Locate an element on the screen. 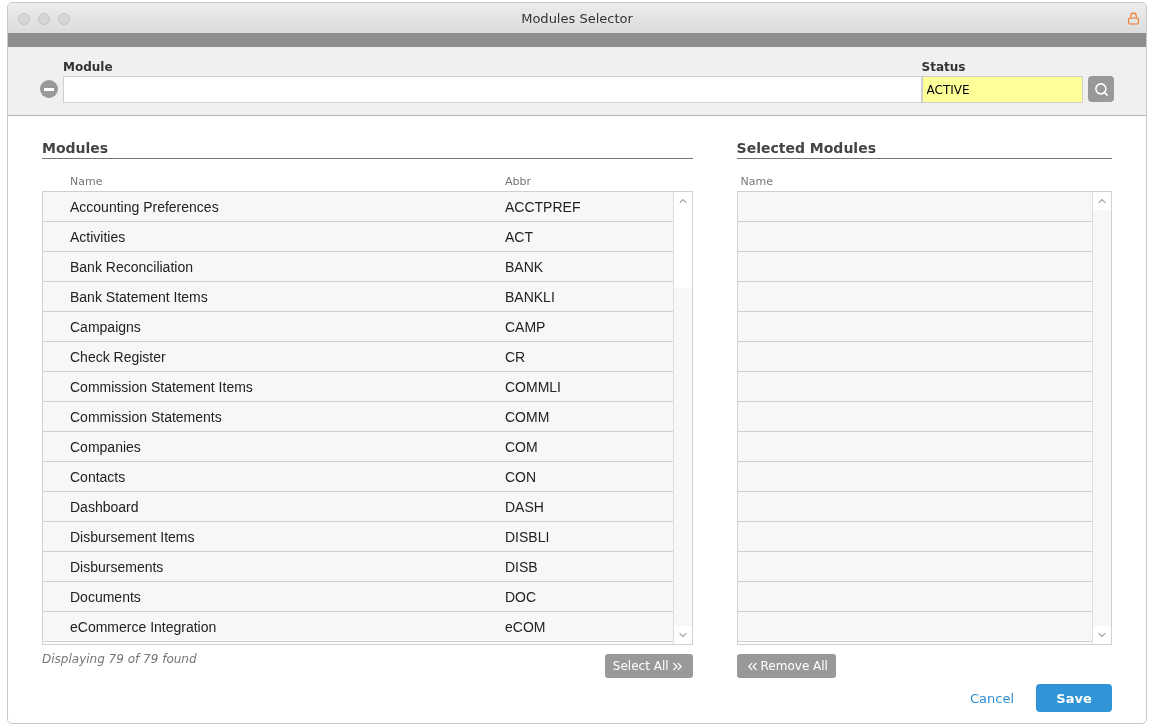 The height and width of the screenshot is (727, 1152). module-name: Bank Statement Items is located at coordinates (139, 296).